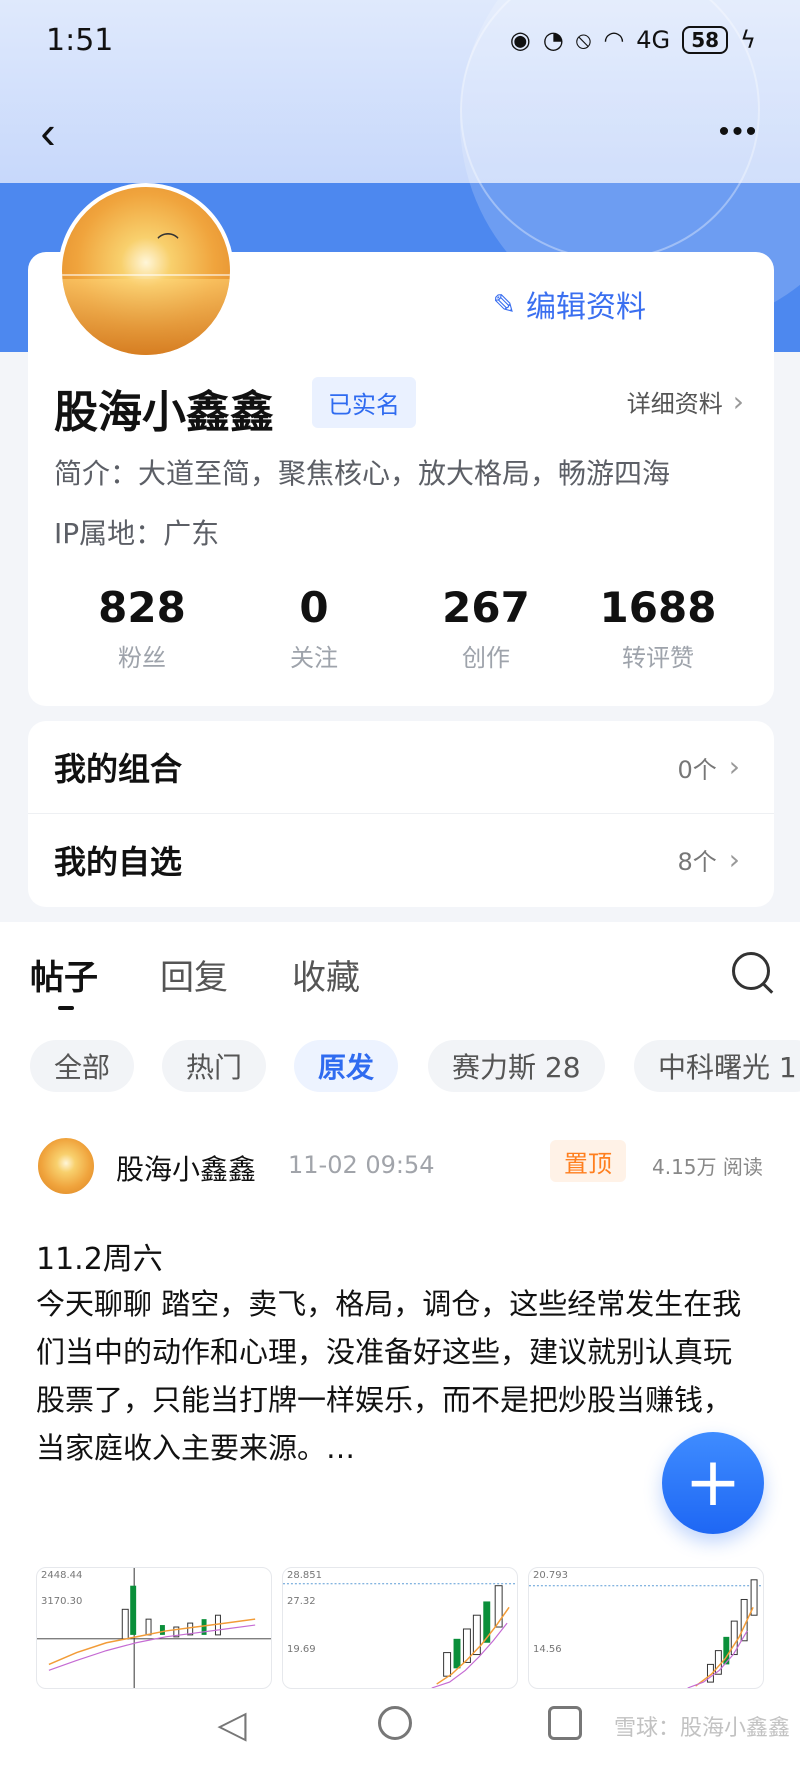 The width and height of the screenshot is (800, 1765). What do you see at coordinates (142, 607) in the screenshot?
I see `stat-value: 828` at bounding box center [142, 607].